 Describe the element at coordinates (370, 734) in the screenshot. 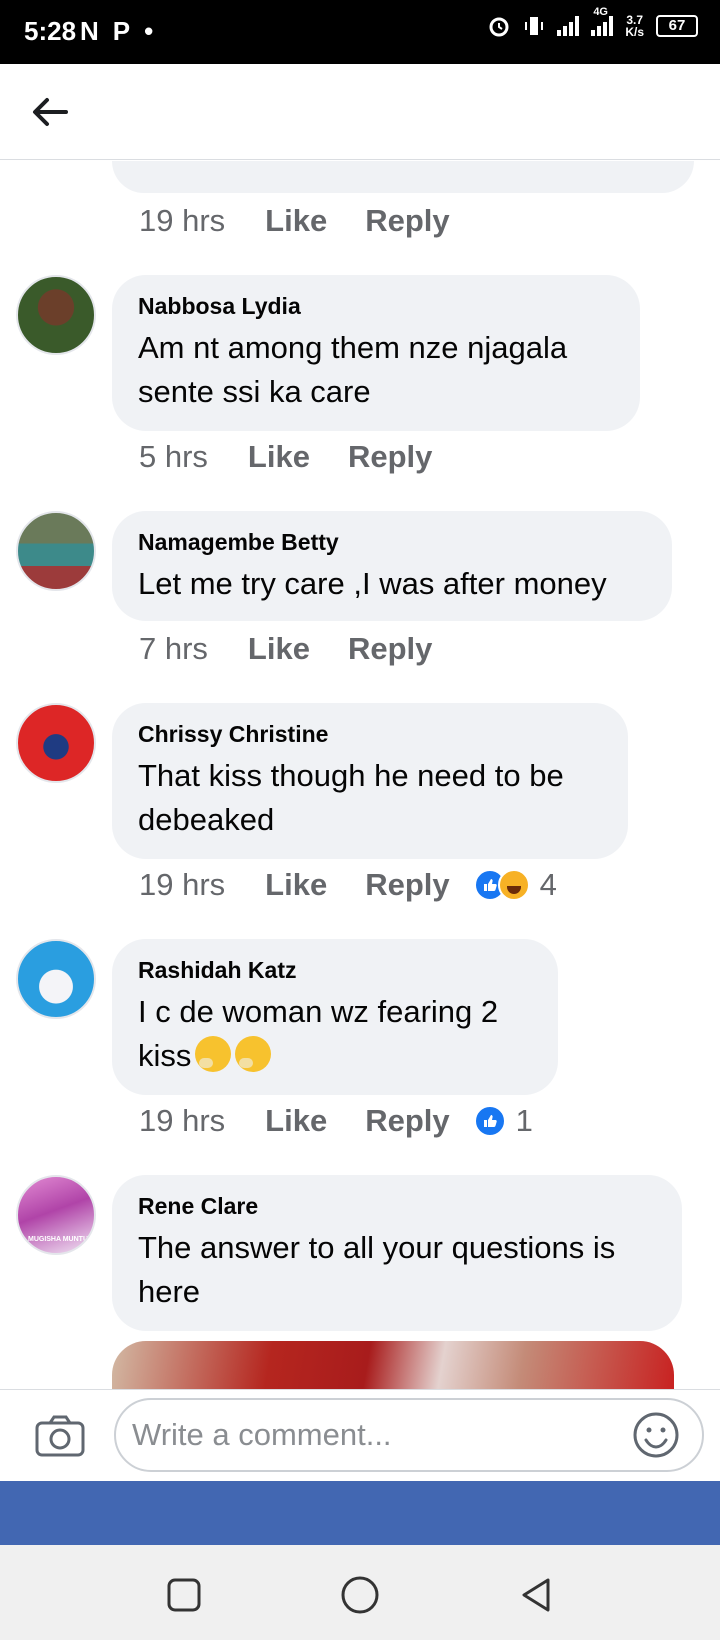

I see `comment-author: Chrissy Christine` at that location.